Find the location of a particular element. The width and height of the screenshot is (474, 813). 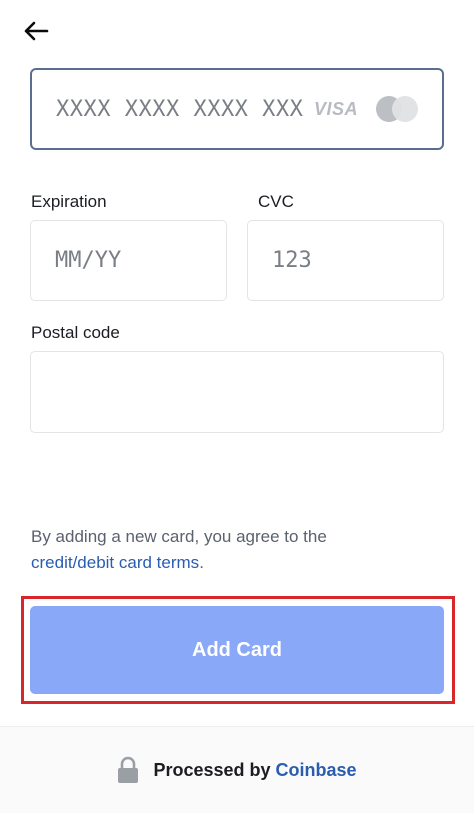

expiration-input is located at coordinates (128, 260).